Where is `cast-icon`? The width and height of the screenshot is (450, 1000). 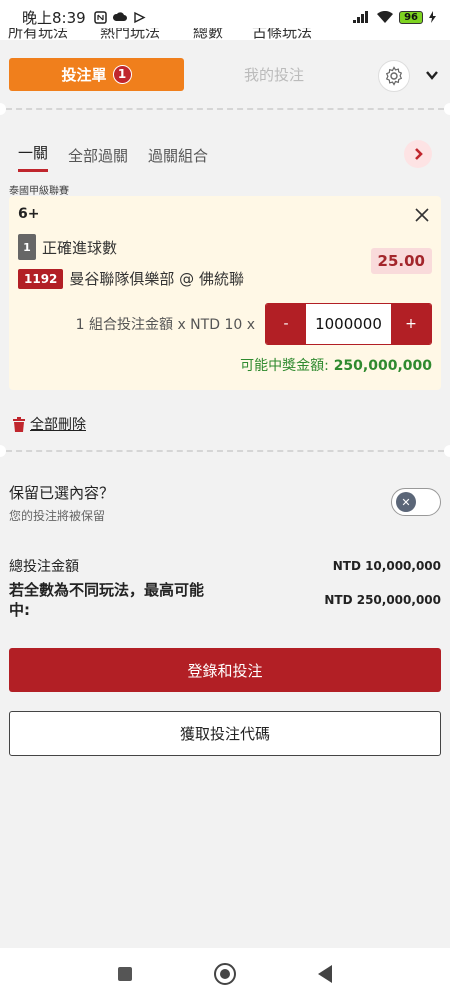
cast-icon is located at coordinates (139, 17).